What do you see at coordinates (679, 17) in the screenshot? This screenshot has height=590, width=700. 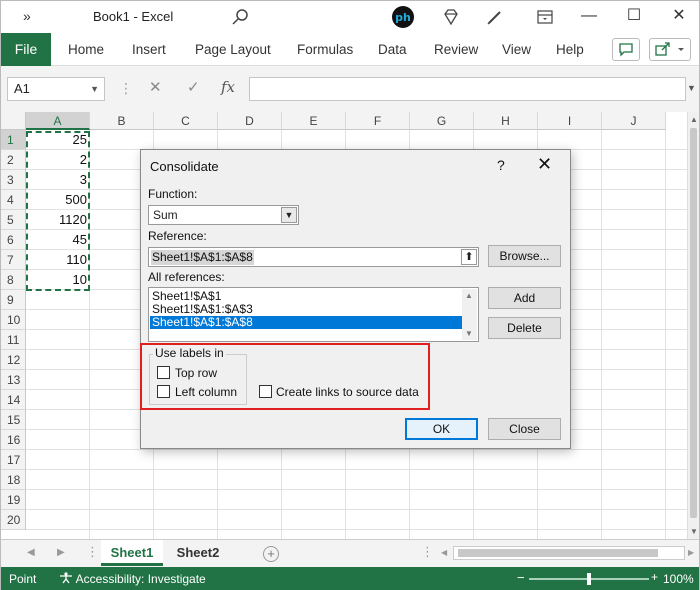 I see `close-window-button: ✕` at bounding box center [679, 17].